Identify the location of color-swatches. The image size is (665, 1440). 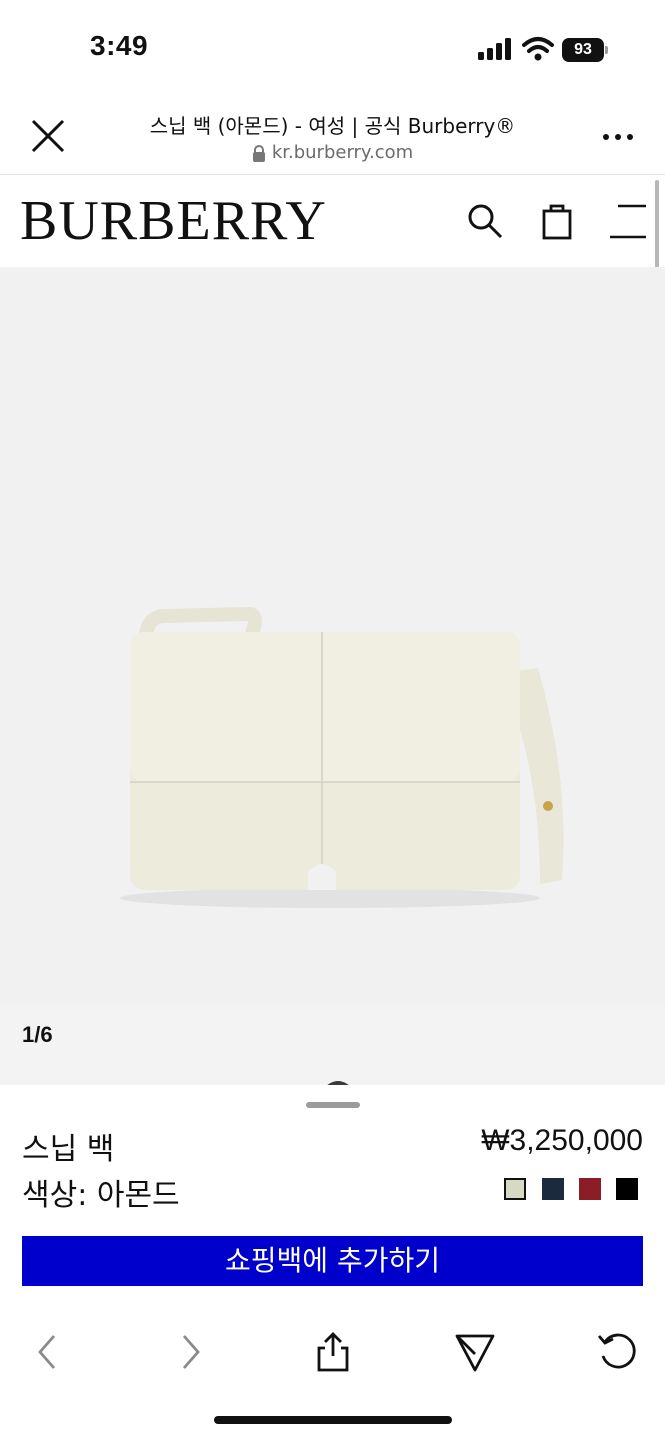
(574, 1190).